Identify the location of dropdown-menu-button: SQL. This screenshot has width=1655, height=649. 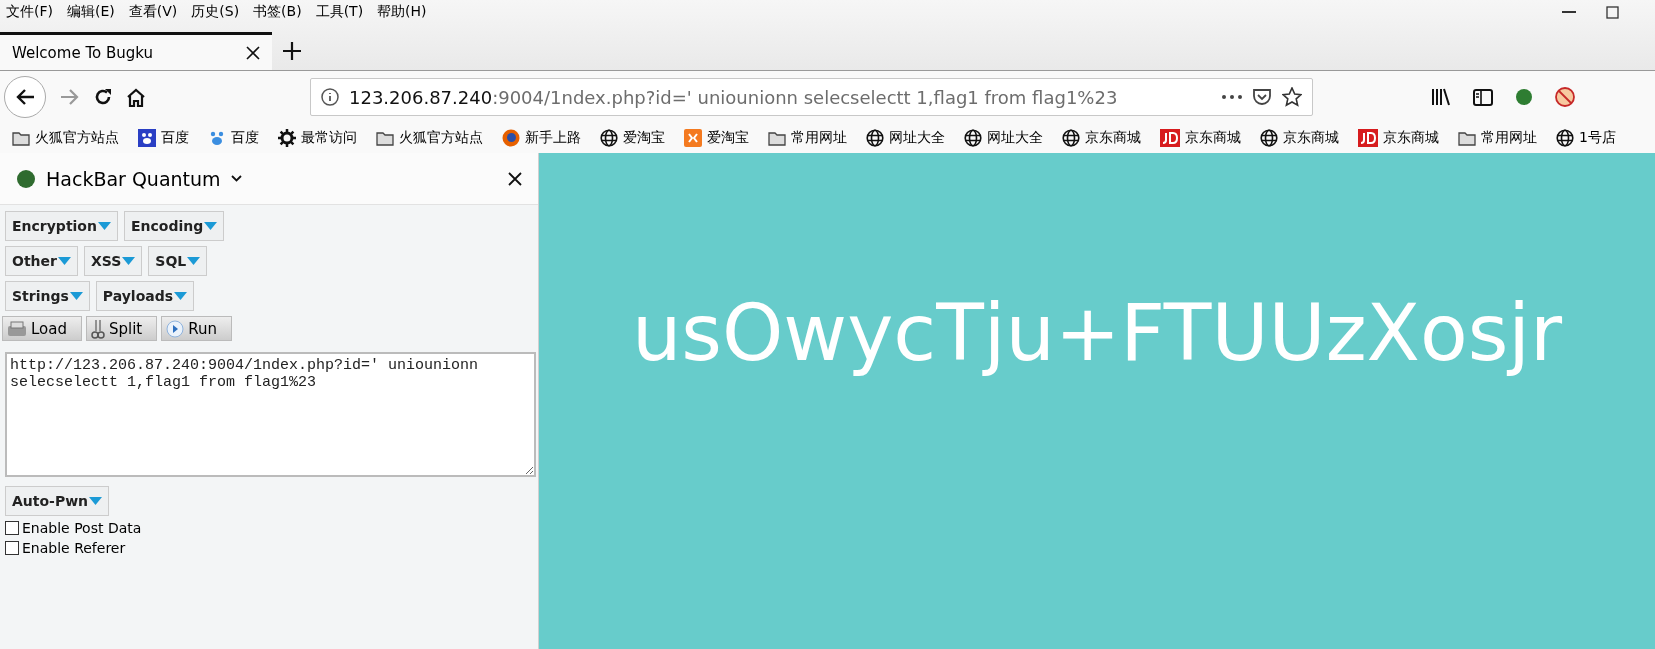
(178, 261).